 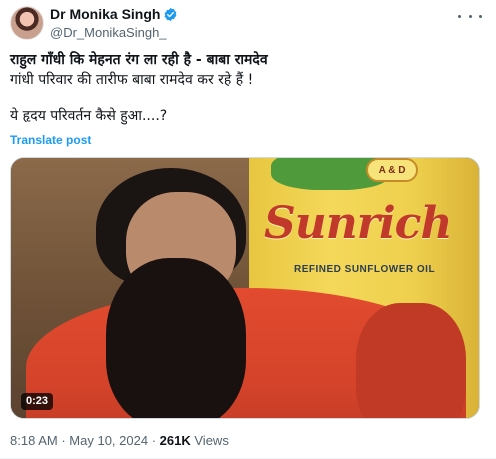 What do you see at coordinates (27, 23) in the screenshot?
I see `author-avatar` at bounding box center [27, 23].